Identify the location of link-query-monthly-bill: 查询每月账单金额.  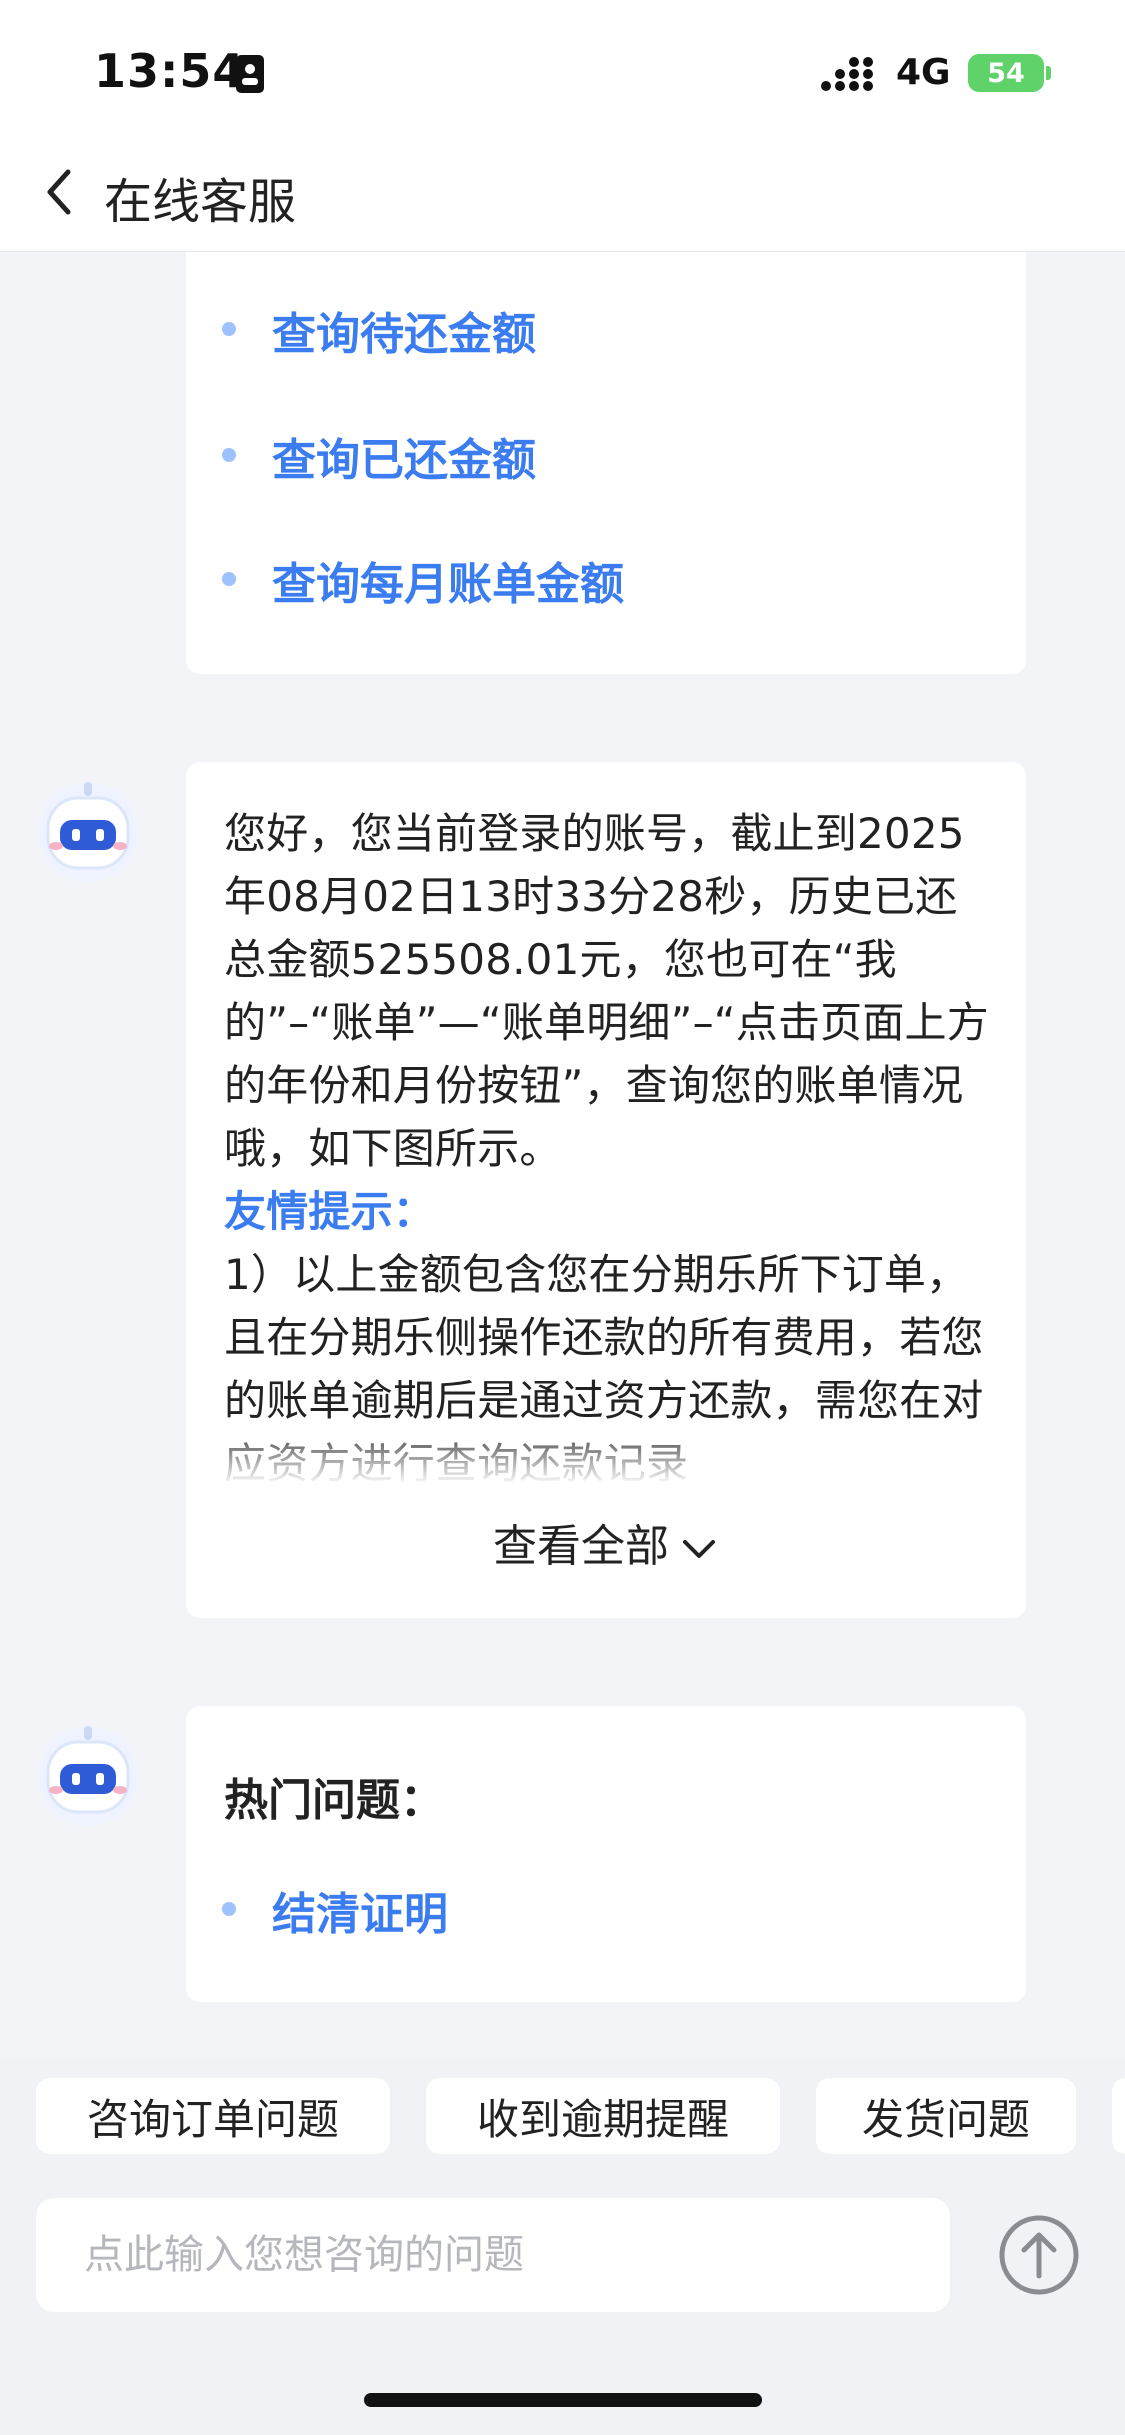
(448, 580).